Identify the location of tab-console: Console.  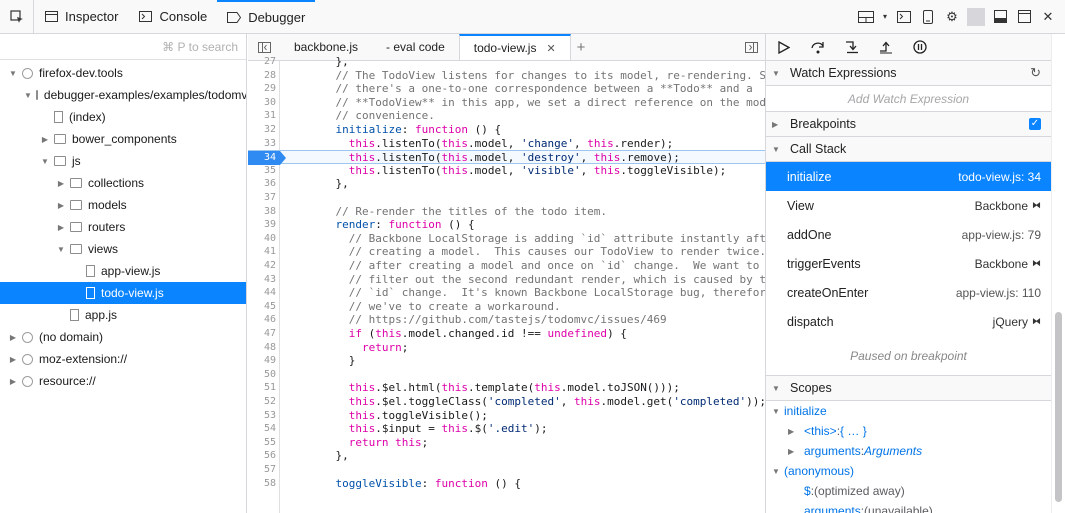
(172, 16).